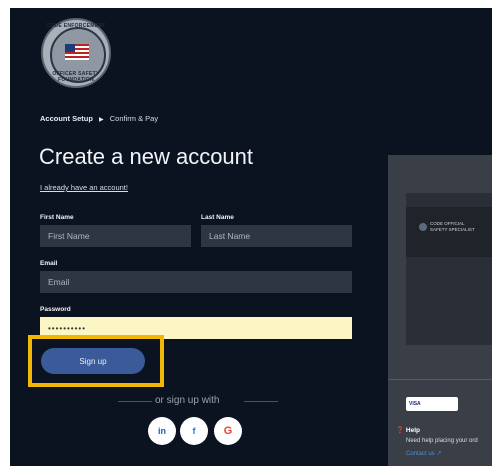  I want to click on email-field: Email, so click(196, 282).